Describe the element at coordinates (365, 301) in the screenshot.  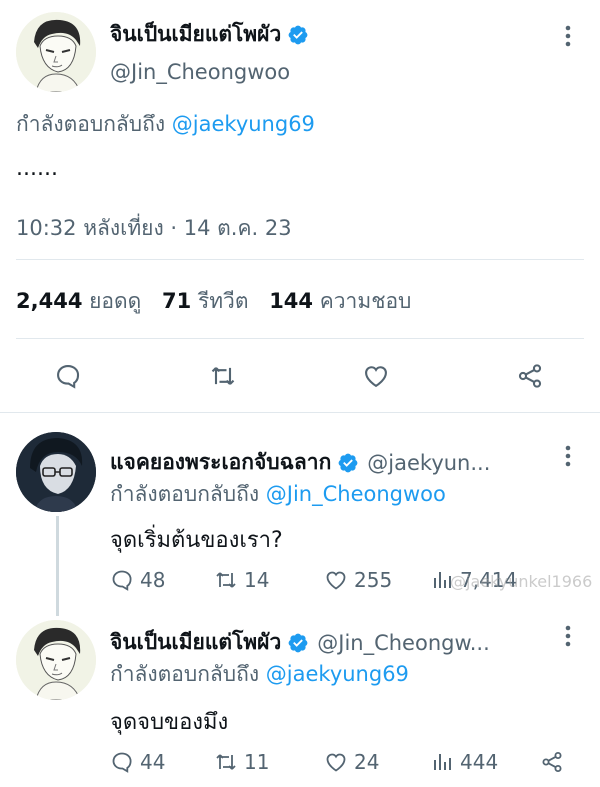
I see `likes-label: ความชอบ` at that location.